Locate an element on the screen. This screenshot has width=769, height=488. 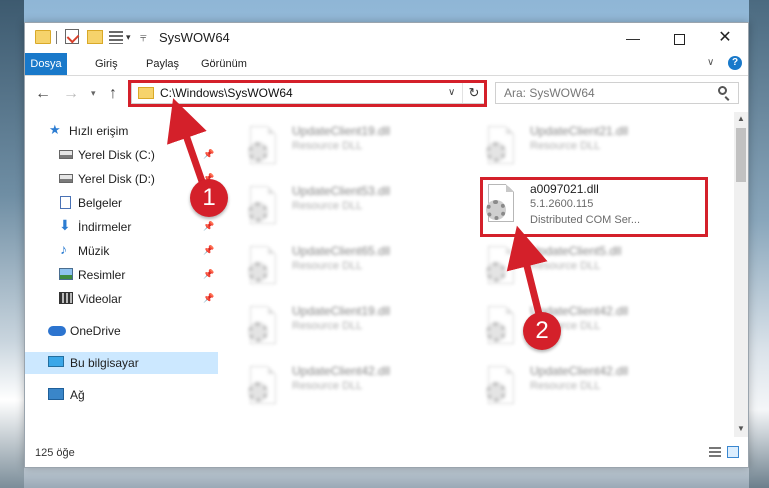
tab-home: Giriş is located at coordinates (106, 64).